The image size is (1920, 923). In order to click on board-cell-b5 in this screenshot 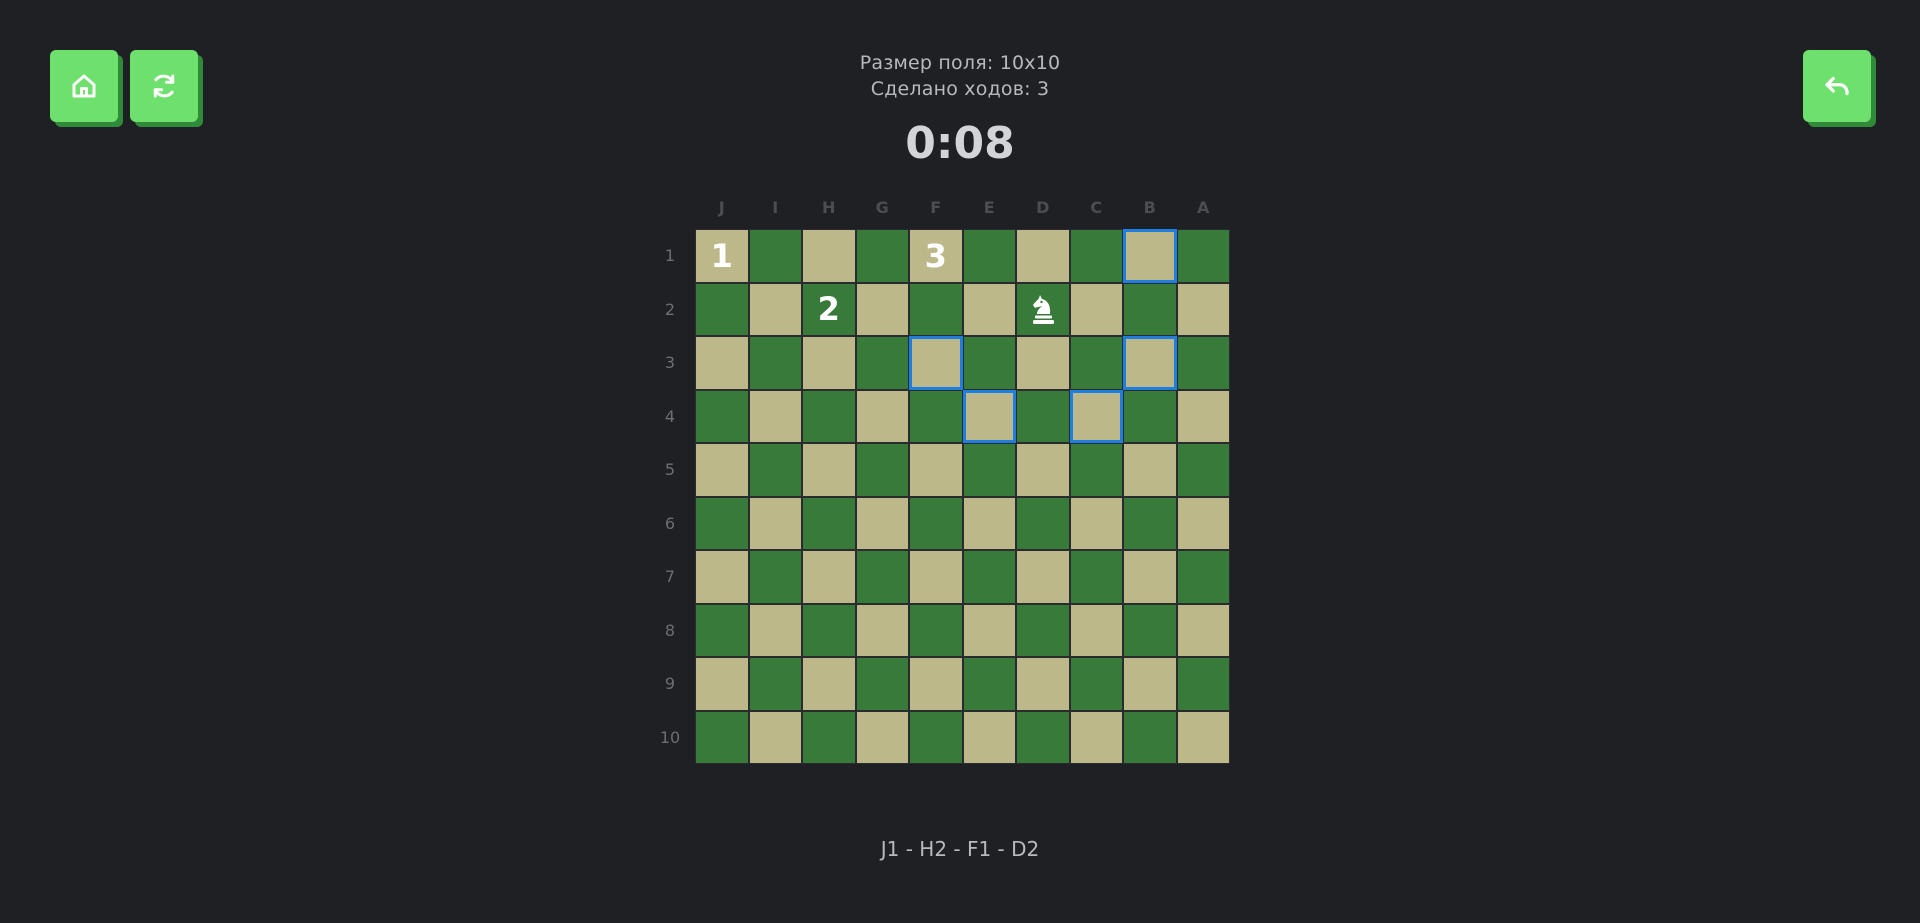, I will do `click(1150, 470)`.